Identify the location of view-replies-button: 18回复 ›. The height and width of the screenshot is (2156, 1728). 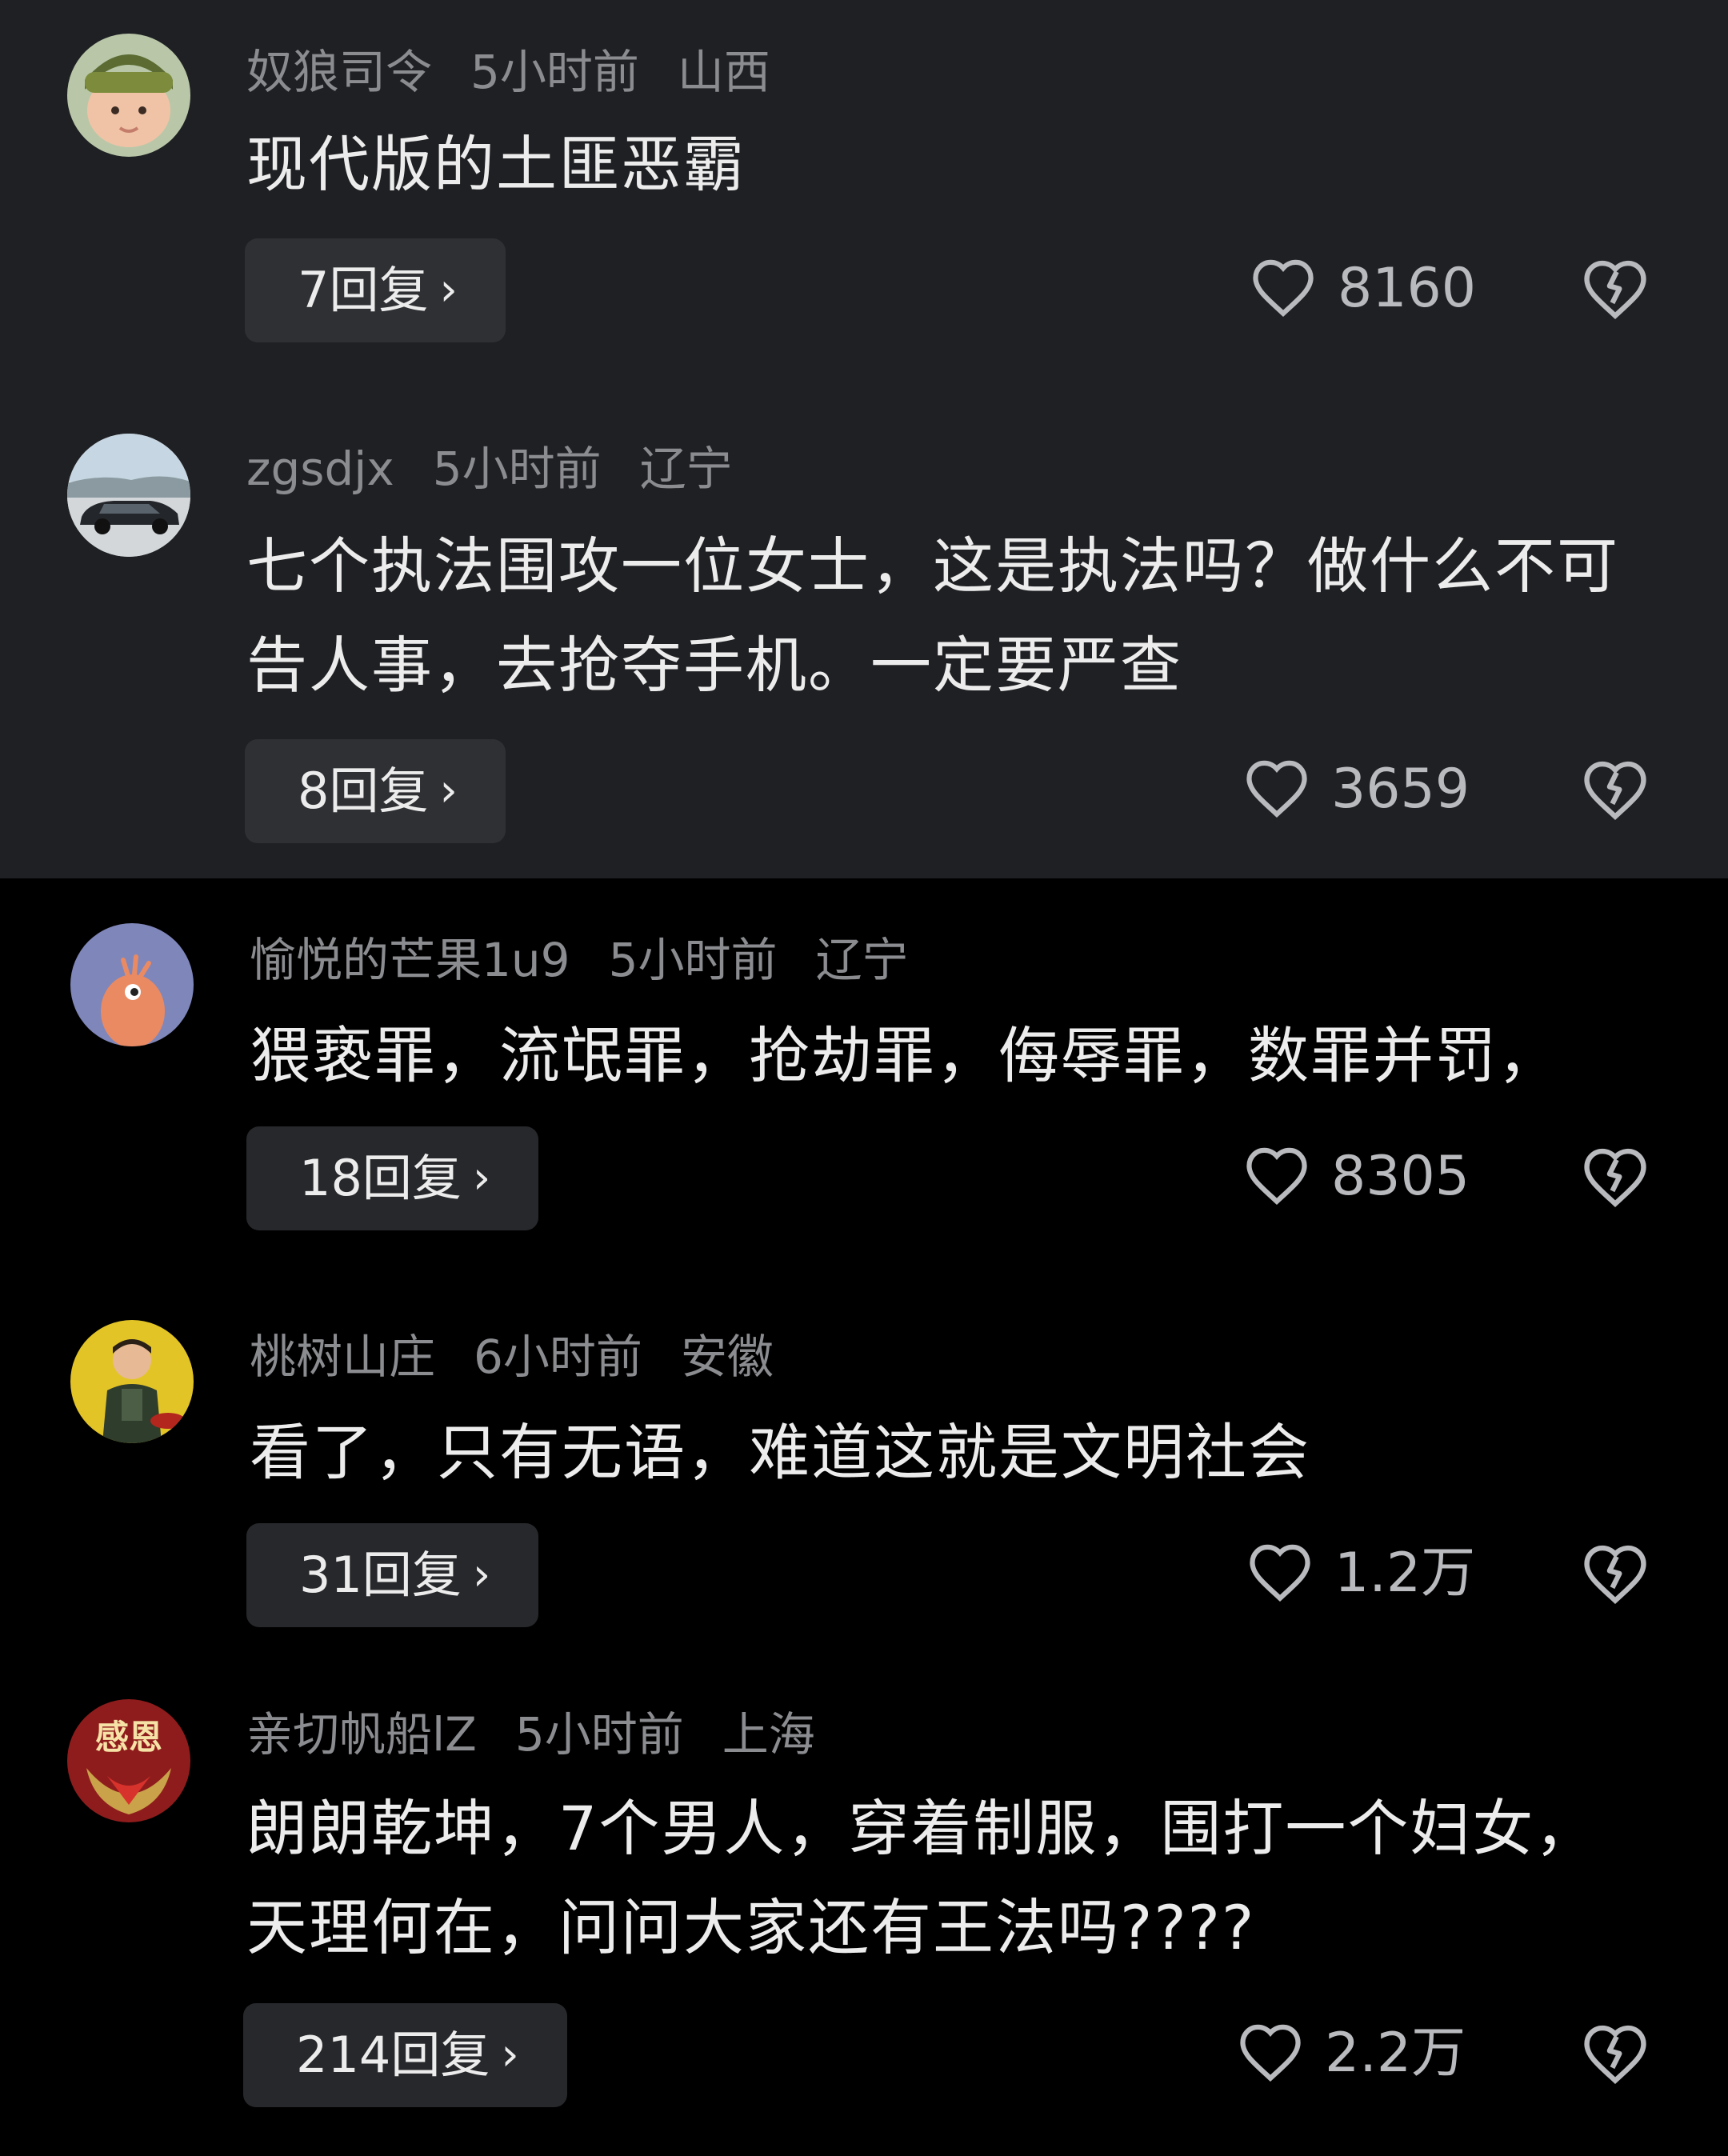
(392, 1178).